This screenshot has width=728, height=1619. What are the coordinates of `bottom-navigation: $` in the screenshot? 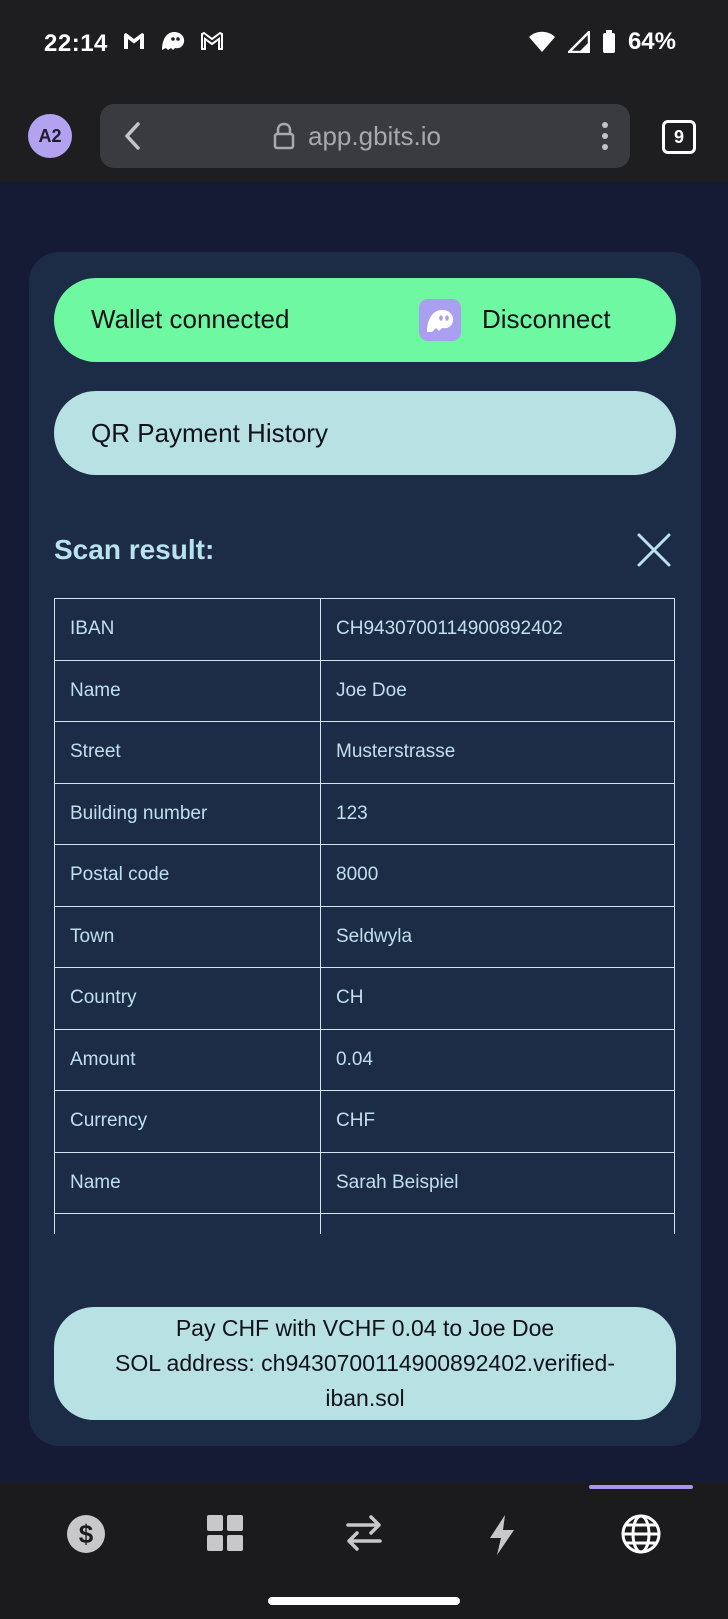 It's located at (364, 1550).